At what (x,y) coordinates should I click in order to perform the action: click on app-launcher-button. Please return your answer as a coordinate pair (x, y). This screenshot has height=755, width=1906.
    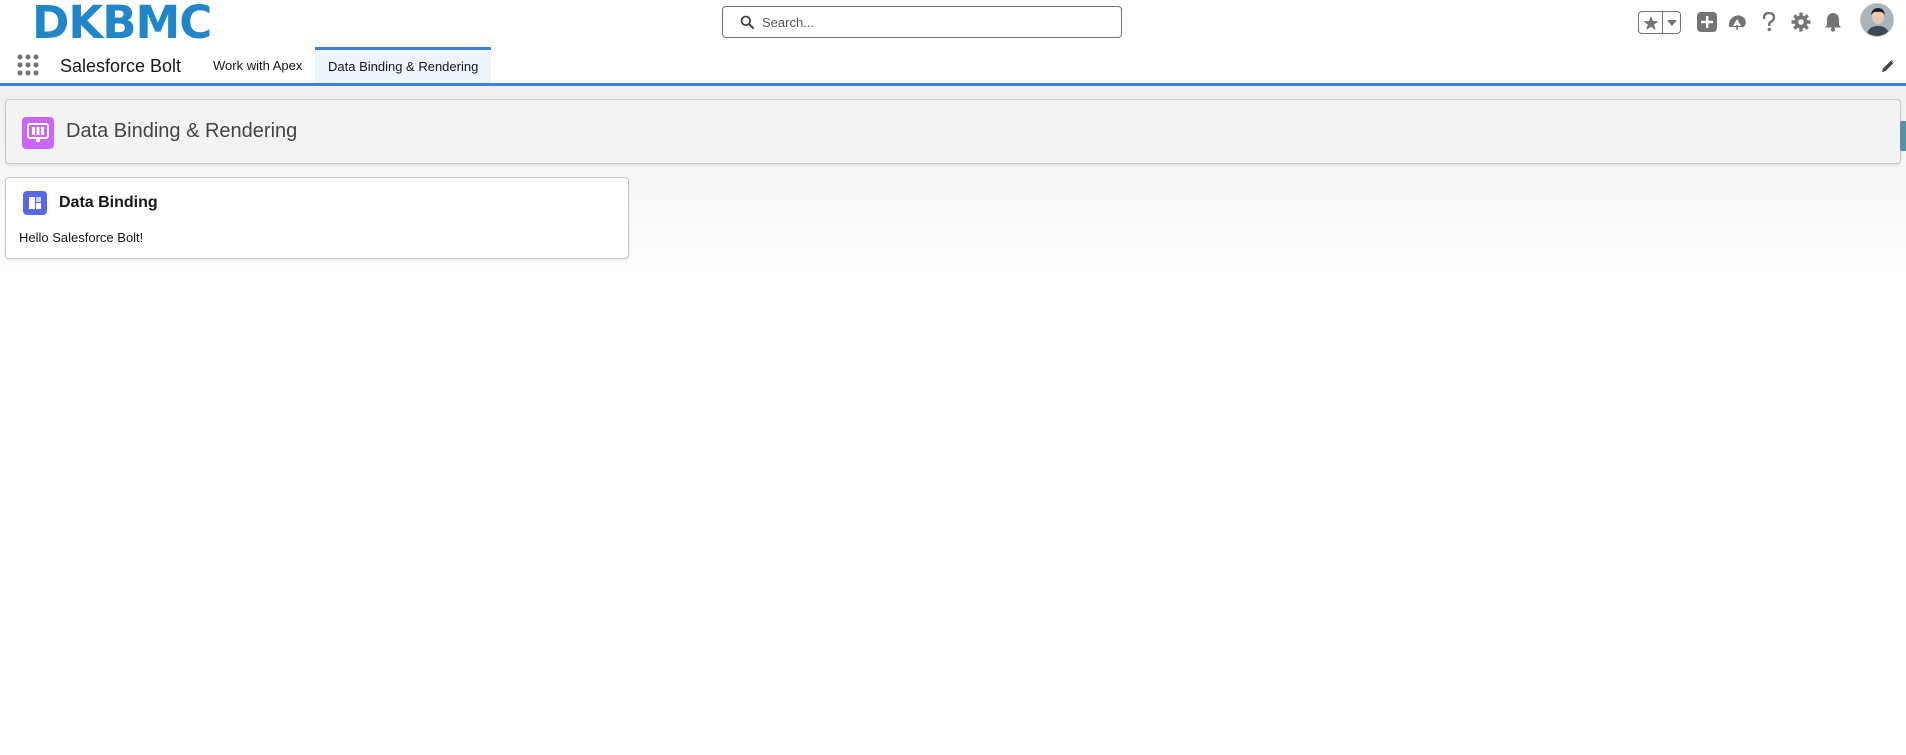
    Looking at the image, I should click on (28, 65).